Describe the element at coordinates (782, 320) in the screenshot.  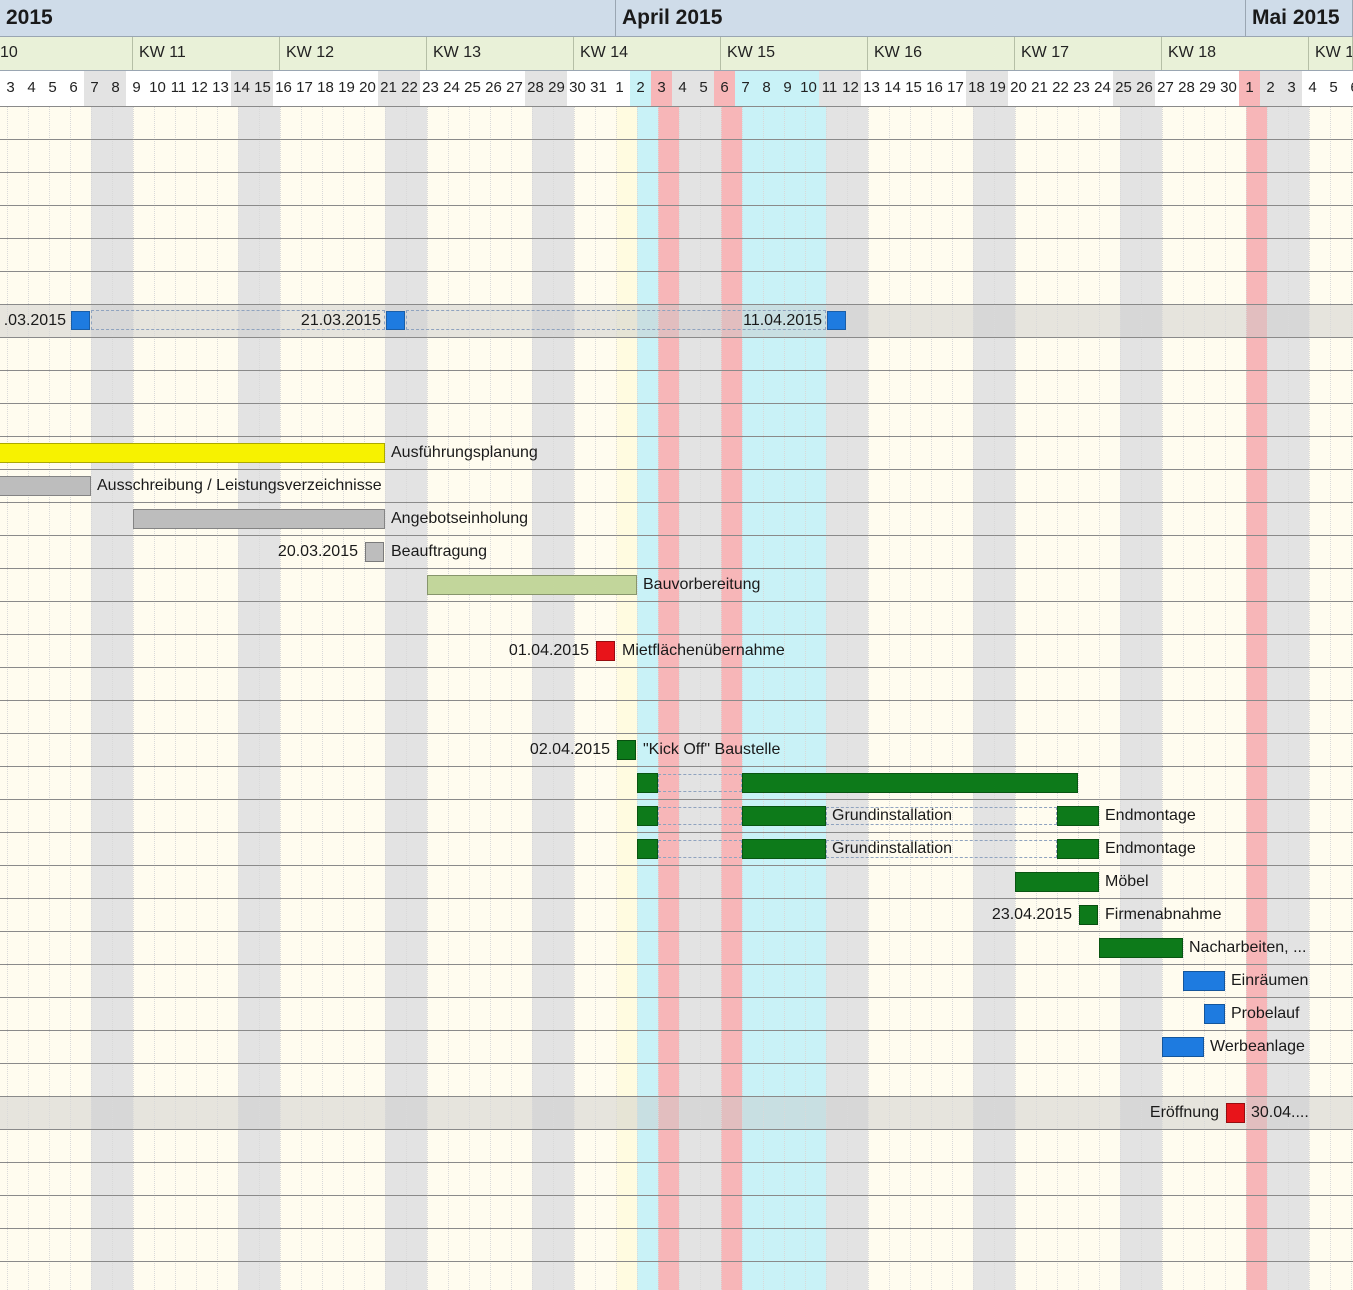
I see `milestone-date-label: 11.04.2015` at that location.